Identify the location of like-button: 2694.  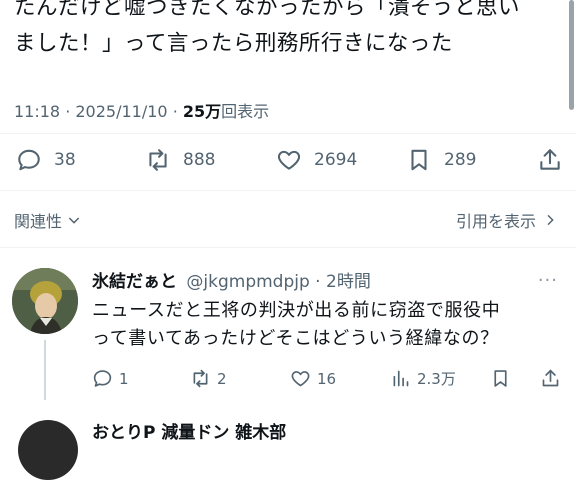
(316, 160).